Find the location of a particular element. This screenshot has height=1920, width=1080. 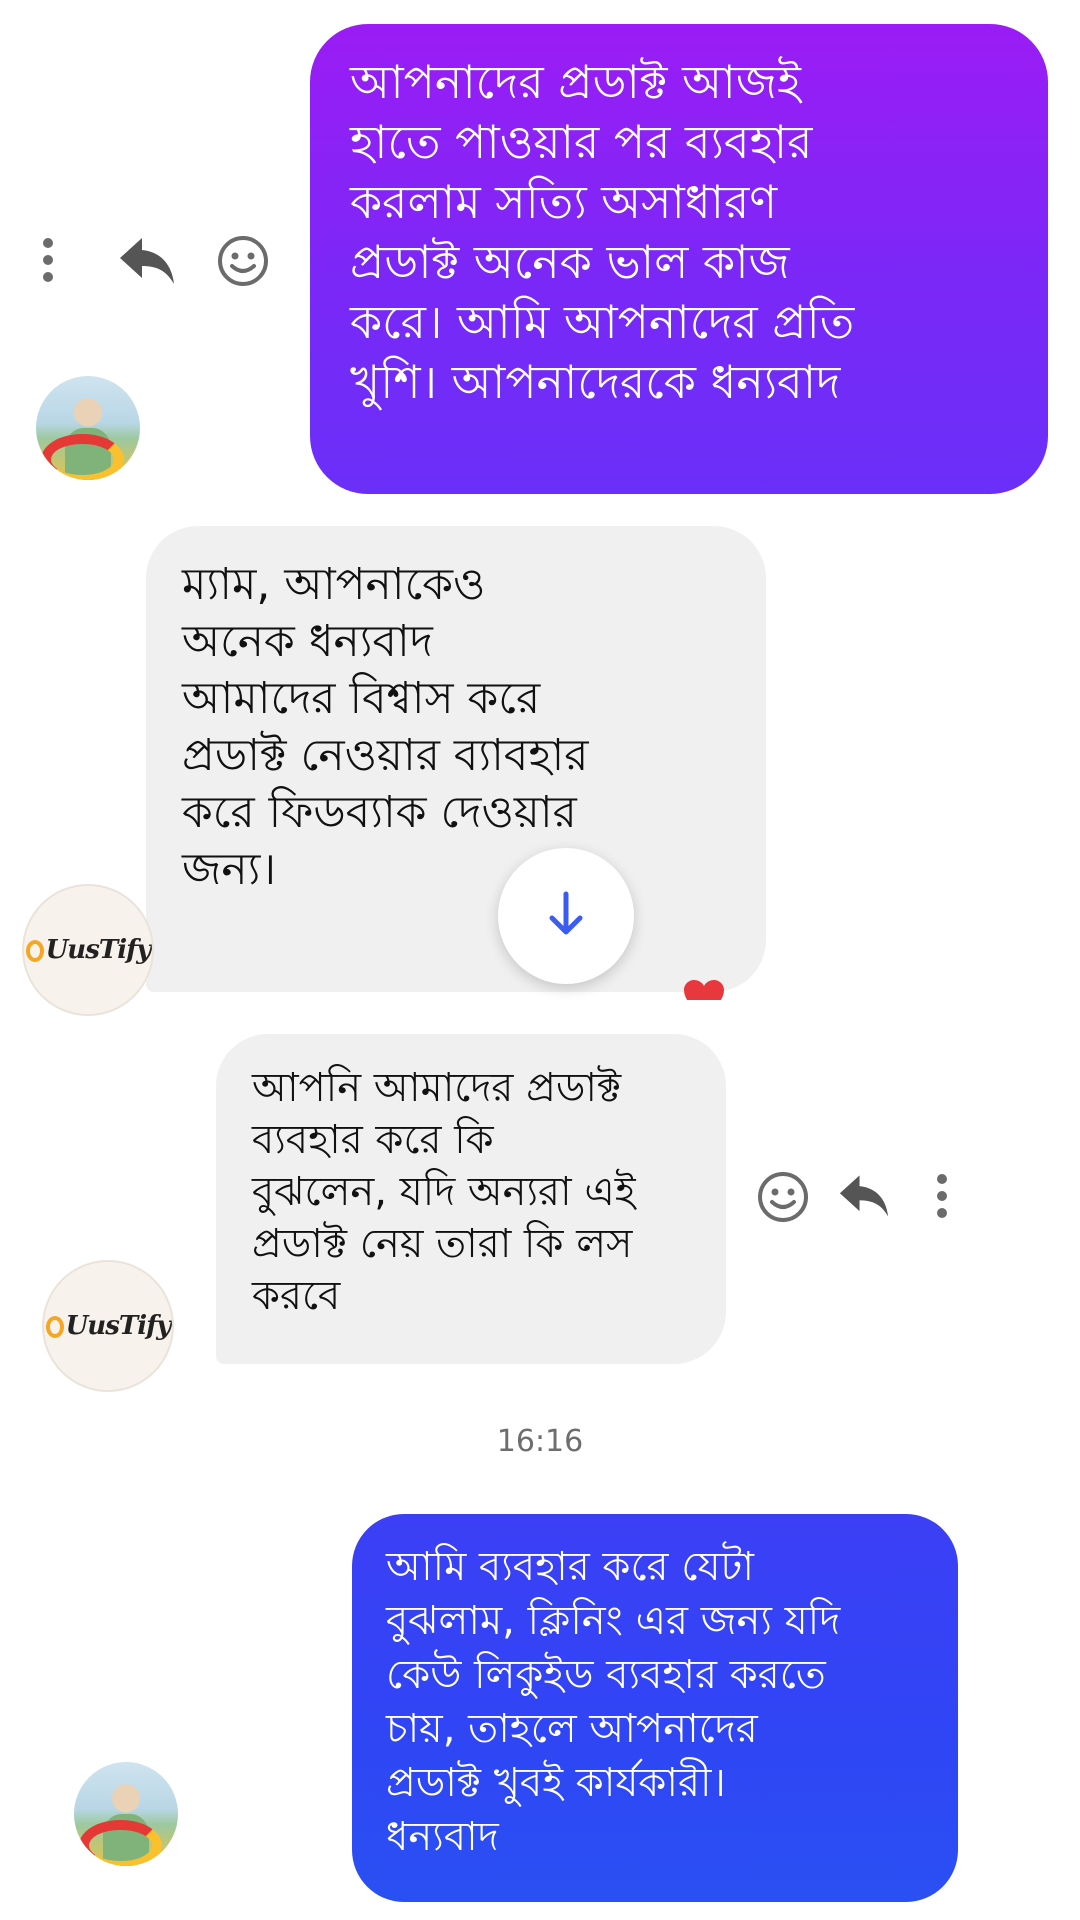

scroll-to-bottom-button is located at coordinates (566, 916).